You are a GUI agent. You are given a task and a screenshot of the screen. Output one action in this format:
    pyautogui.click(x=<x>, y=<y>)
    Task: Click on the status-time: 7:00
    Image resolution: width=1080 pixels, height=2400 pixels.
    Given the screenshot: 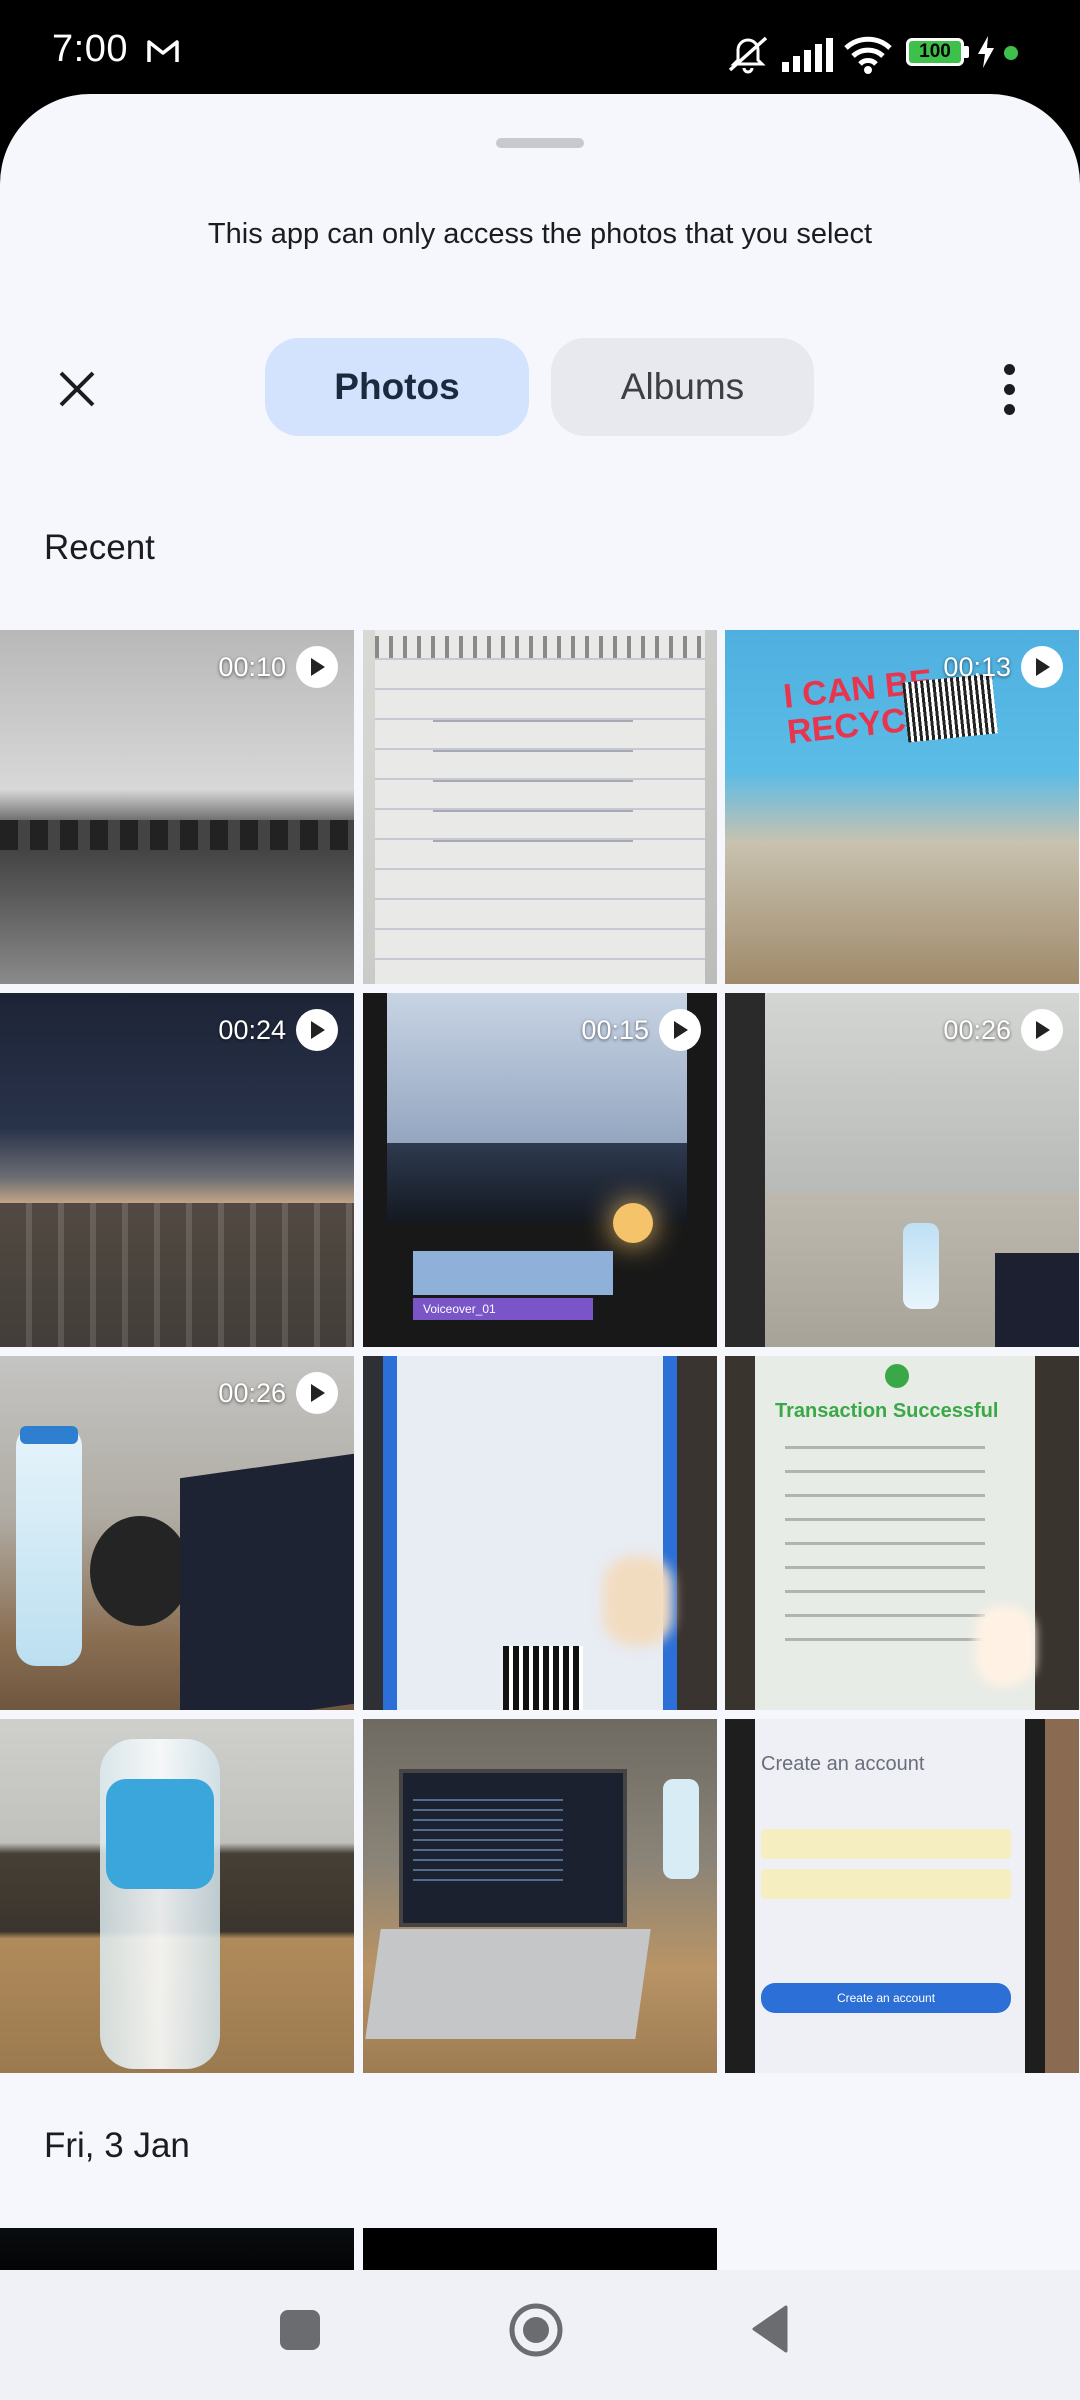 What is the action you would take?
    pyautogui.click(x=90, y=49)
    